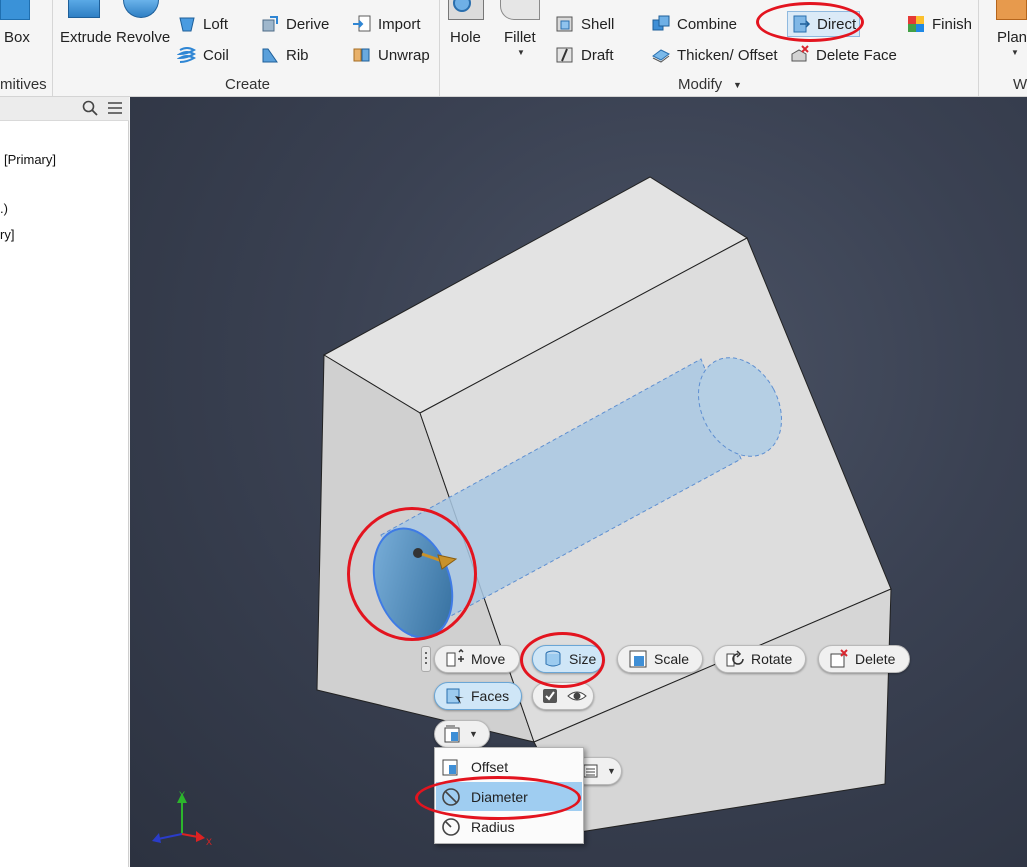  I want to click on fillet-icon, so click(520, 10).